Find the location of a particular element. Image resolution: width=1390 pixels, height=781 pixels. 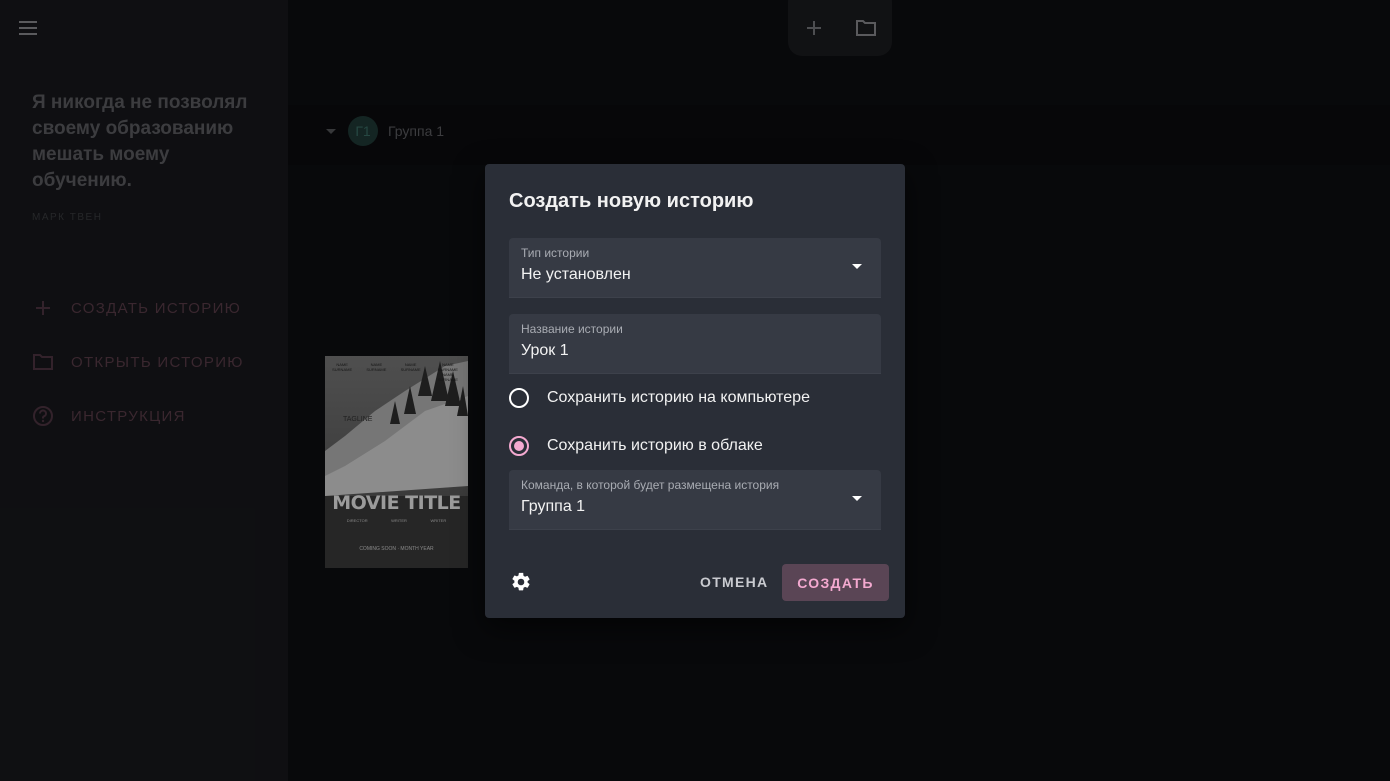

story-type-select: Тип истории Не установлен is located at coordinates (695, 268).